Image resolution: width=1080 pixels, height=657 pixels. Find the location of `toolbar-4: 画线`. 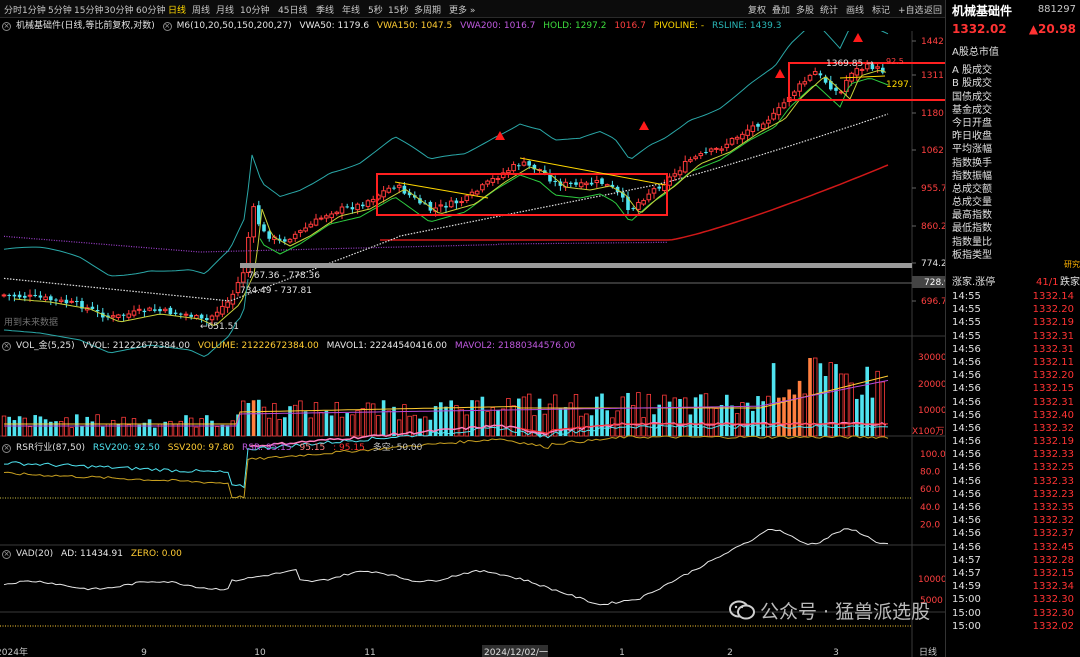

toolbar-4: 画线 is located at coordinates (855, 9).